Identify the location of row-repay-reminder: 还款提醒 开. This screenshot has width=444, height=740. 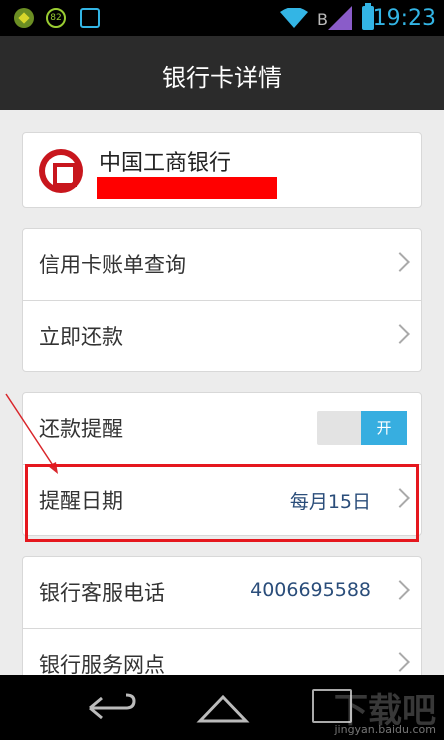
(222, 428).